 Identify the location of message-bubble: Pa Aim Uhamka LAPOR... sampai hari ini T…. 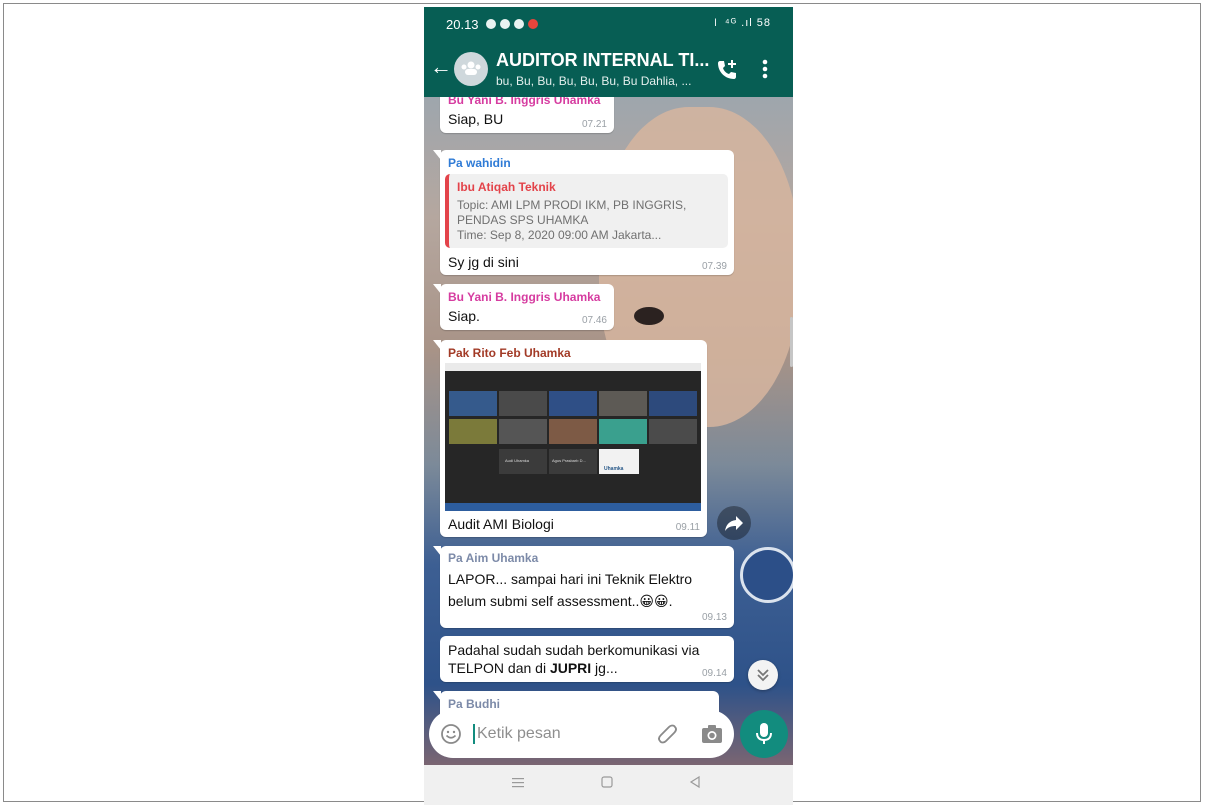
(583, 587).